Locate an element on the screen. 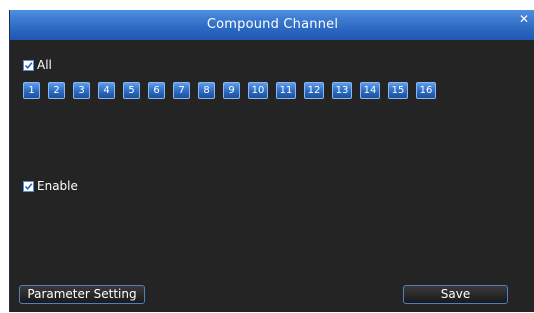 This screenshot has width=534, height=313. channel-button-1: 1 is located at coordinates (31, 90).